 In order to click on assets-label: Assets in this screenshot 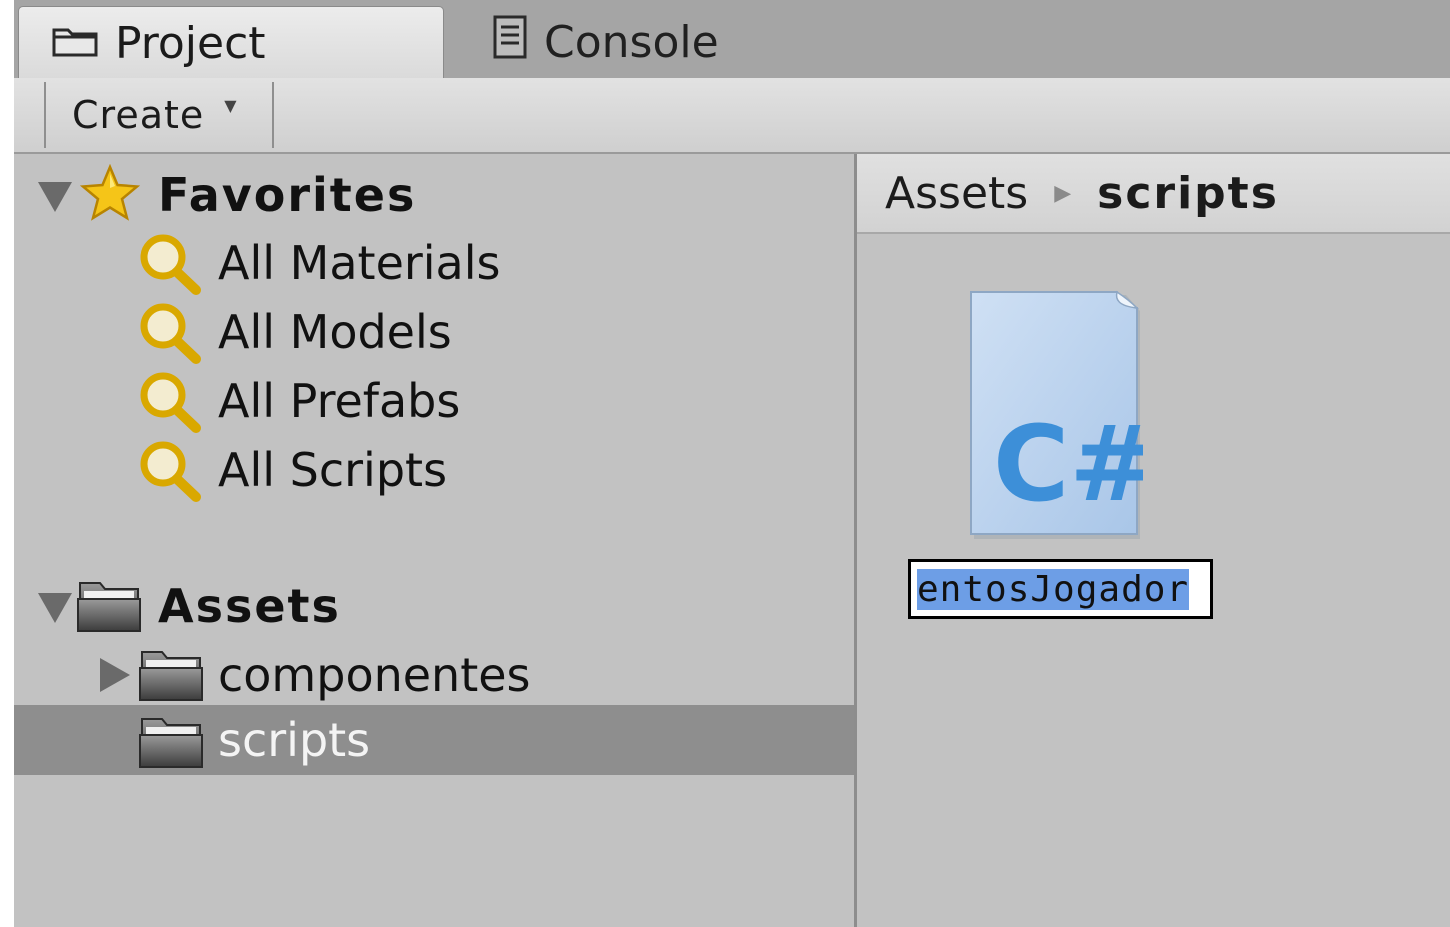, I will do `click(249, 606)`.